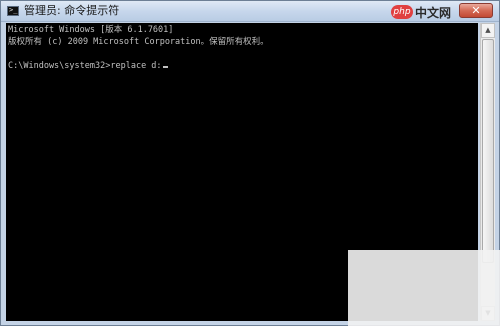 The image size is (500, 326). I want to click on console-command-line: C:\Windows\system32>replace d:, so click(88, 66).